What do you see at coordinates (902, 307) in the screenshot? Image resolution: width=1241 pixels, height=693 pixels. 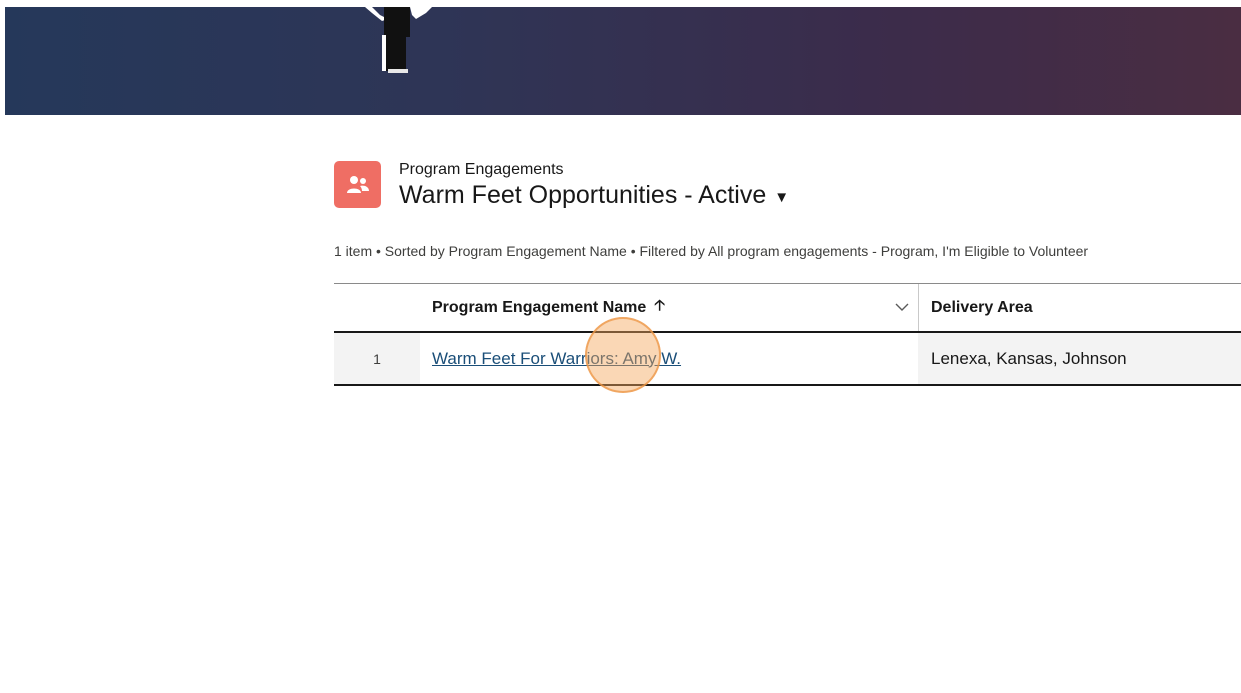 I see `chevron-down-icon` at bounding box center [902, 307].